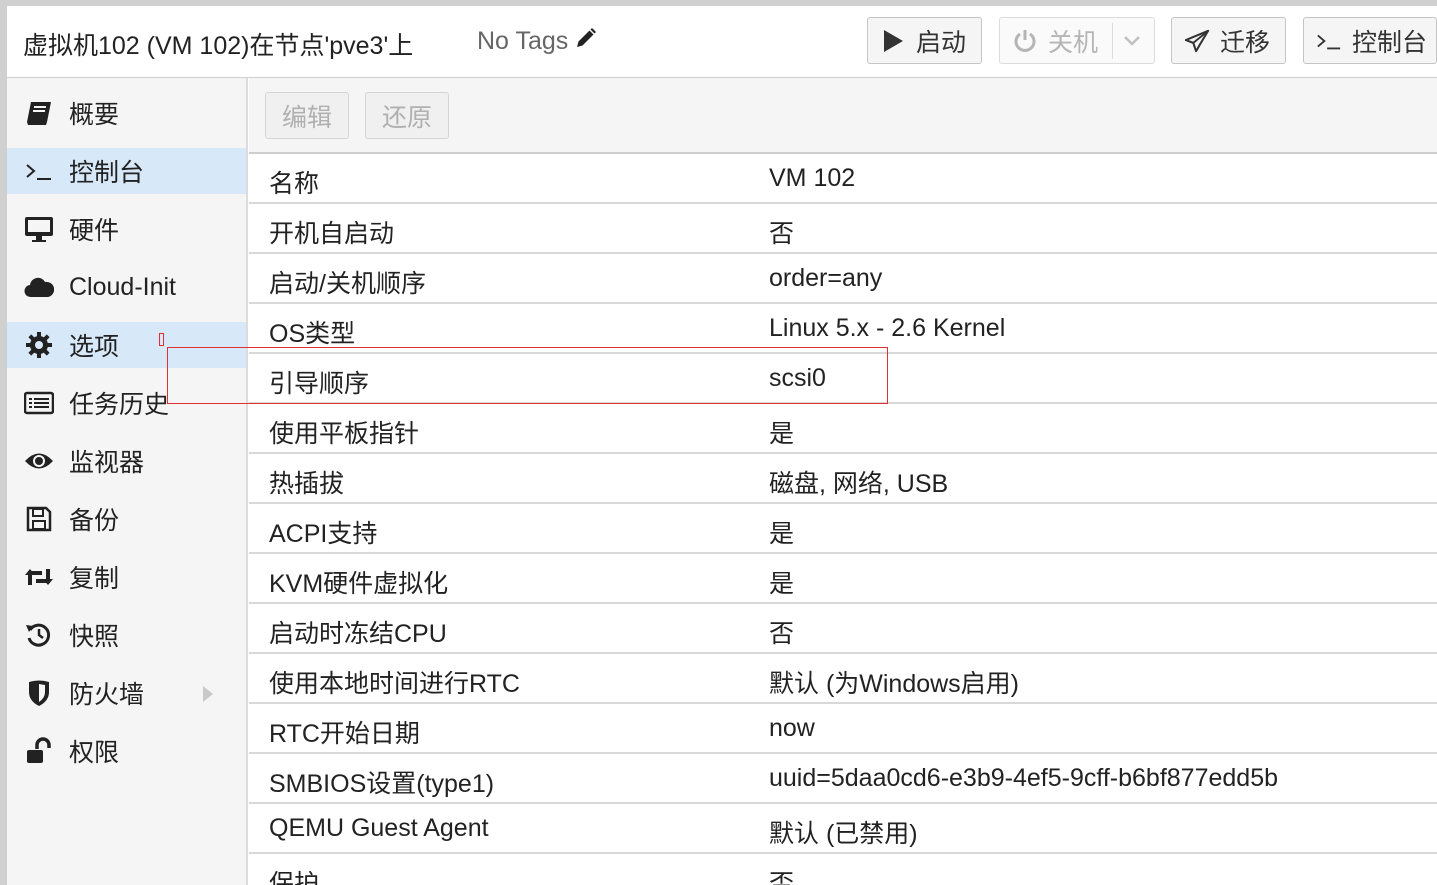 The width and height of the screenshot is (1437, 885). I want to click on option-key: SMBIOS设置(type1), so click(382, 784).